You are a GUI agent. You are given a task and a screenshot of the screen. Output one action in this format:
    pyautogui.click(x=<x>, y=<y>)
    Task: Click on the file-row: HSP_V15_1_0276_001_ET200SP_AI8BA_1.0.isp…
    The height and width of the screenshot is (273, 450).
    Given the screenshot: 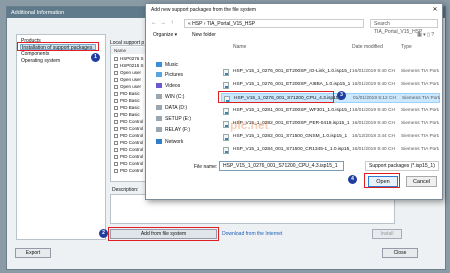 What is the action you would take?
    pyautogui.click(x=330, y=85)
    